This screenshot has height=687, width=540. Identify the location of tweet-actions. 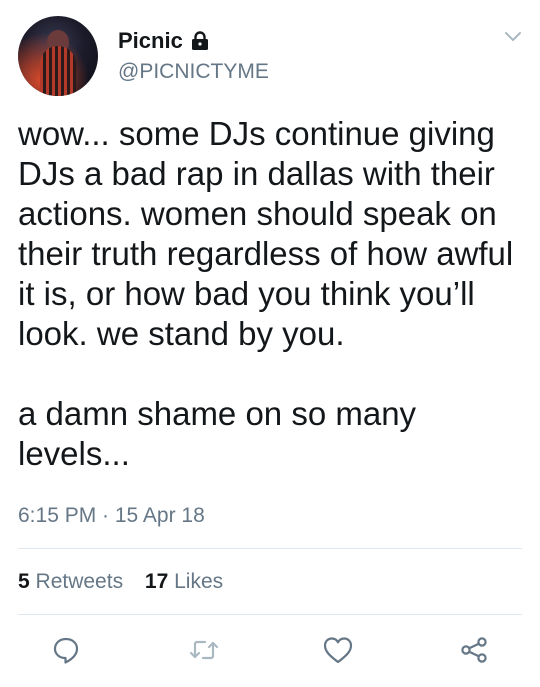
(270, 652).